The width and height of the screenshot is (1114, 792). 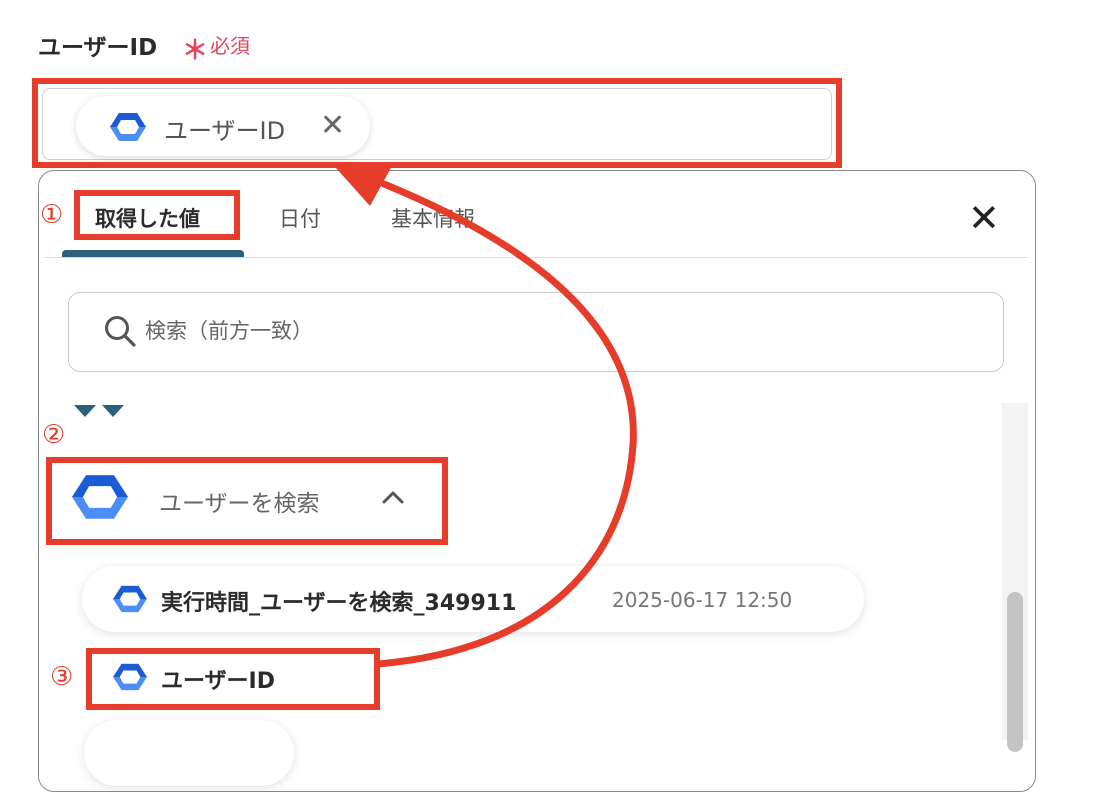 What do you see at coordinates (230, 46) in the screenshot?
I see `required-text: 必須` at bounding box center [230, 46].